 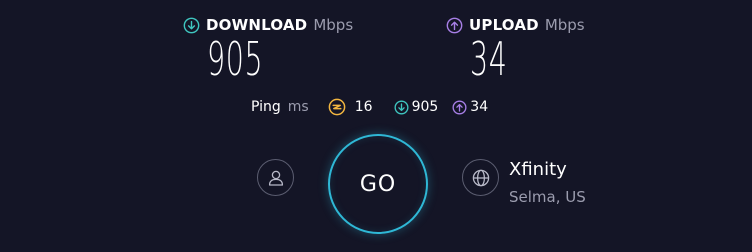 I want to click on ping-bolt-icon, so click(x=337, y=107).